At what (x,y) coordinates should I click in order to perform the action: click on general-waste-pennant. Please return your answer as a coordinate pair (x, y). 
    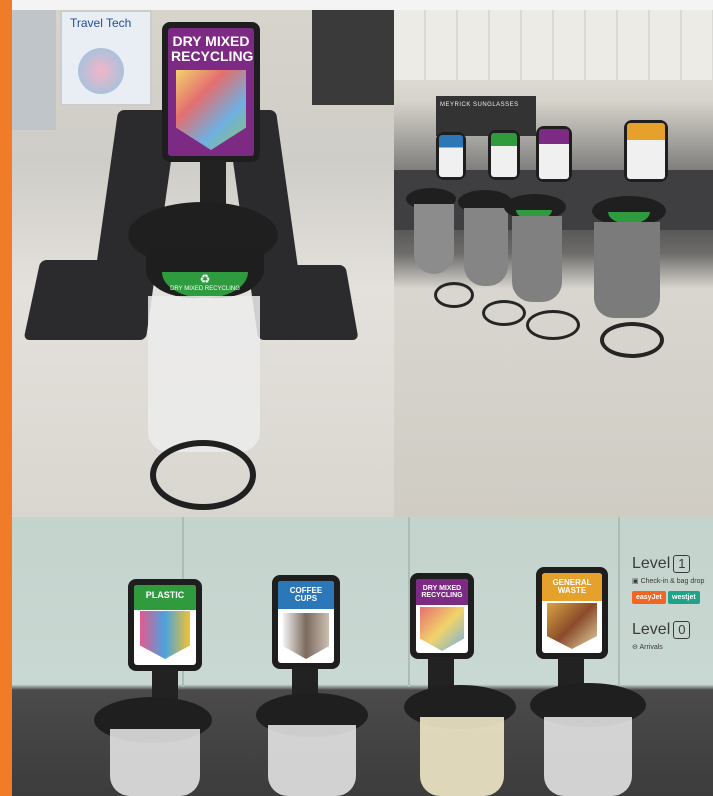
    Looking at the image, I should click on (572, 626).